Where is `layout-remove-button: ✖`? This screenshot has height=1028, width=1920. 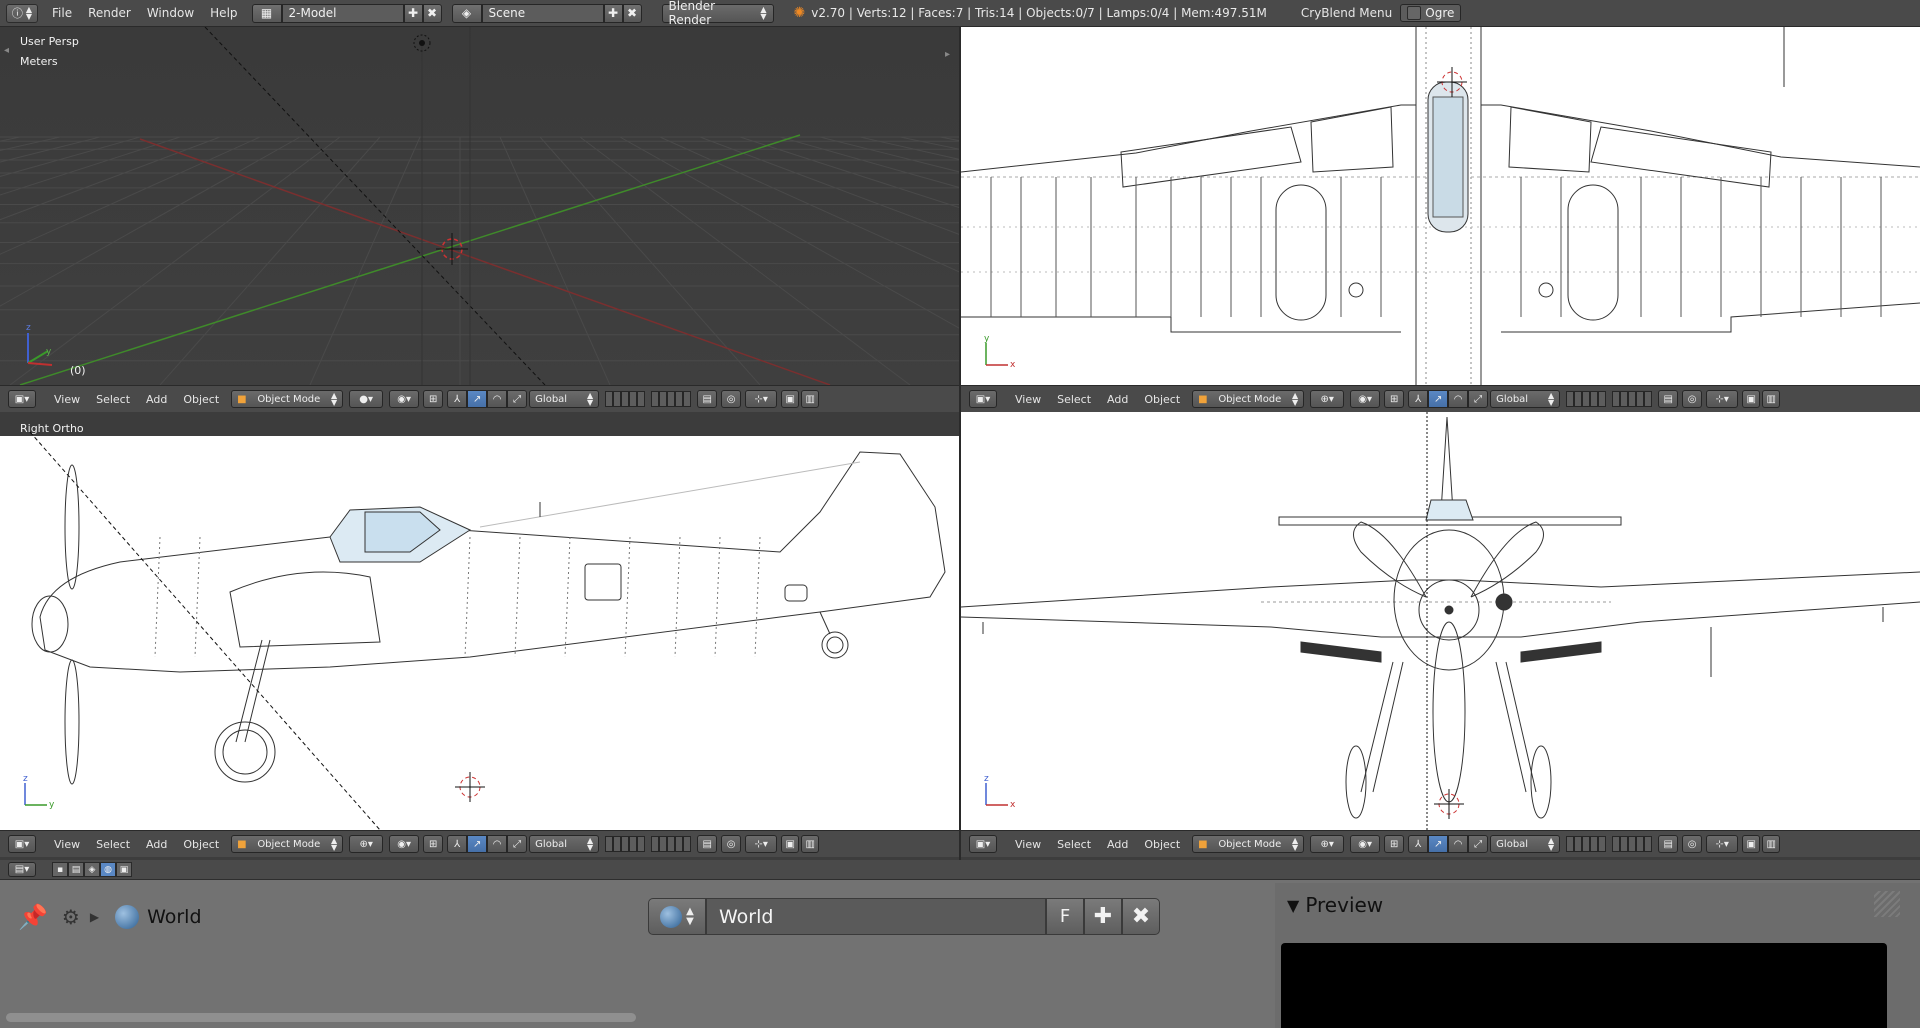 layout-remove-button: ✖ is located at coordinates (432, 13).